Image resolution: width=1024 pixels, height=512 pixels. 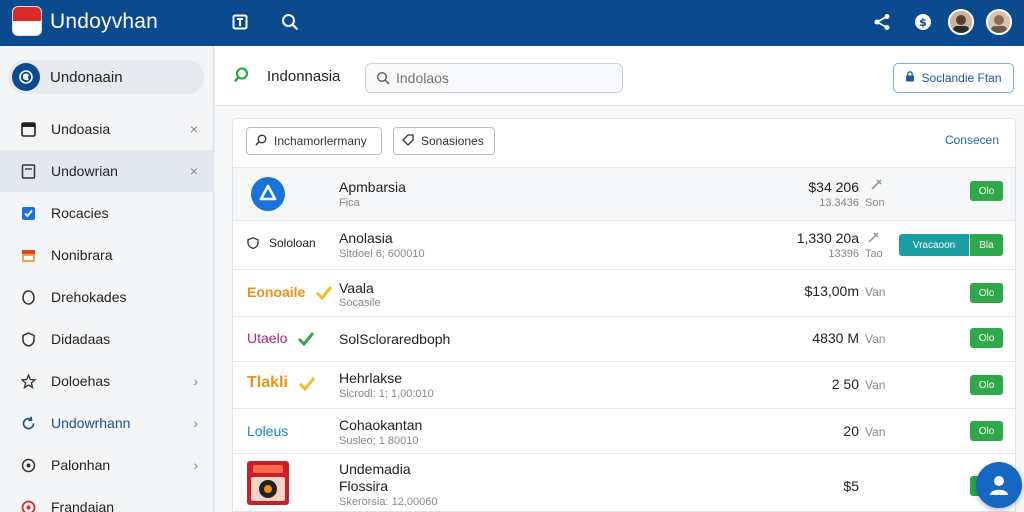 What do you see at coordinates (81, 339) in the screenshot?
I see `sidebar-item-label: Didadaas` at bounding box center [81, 339].